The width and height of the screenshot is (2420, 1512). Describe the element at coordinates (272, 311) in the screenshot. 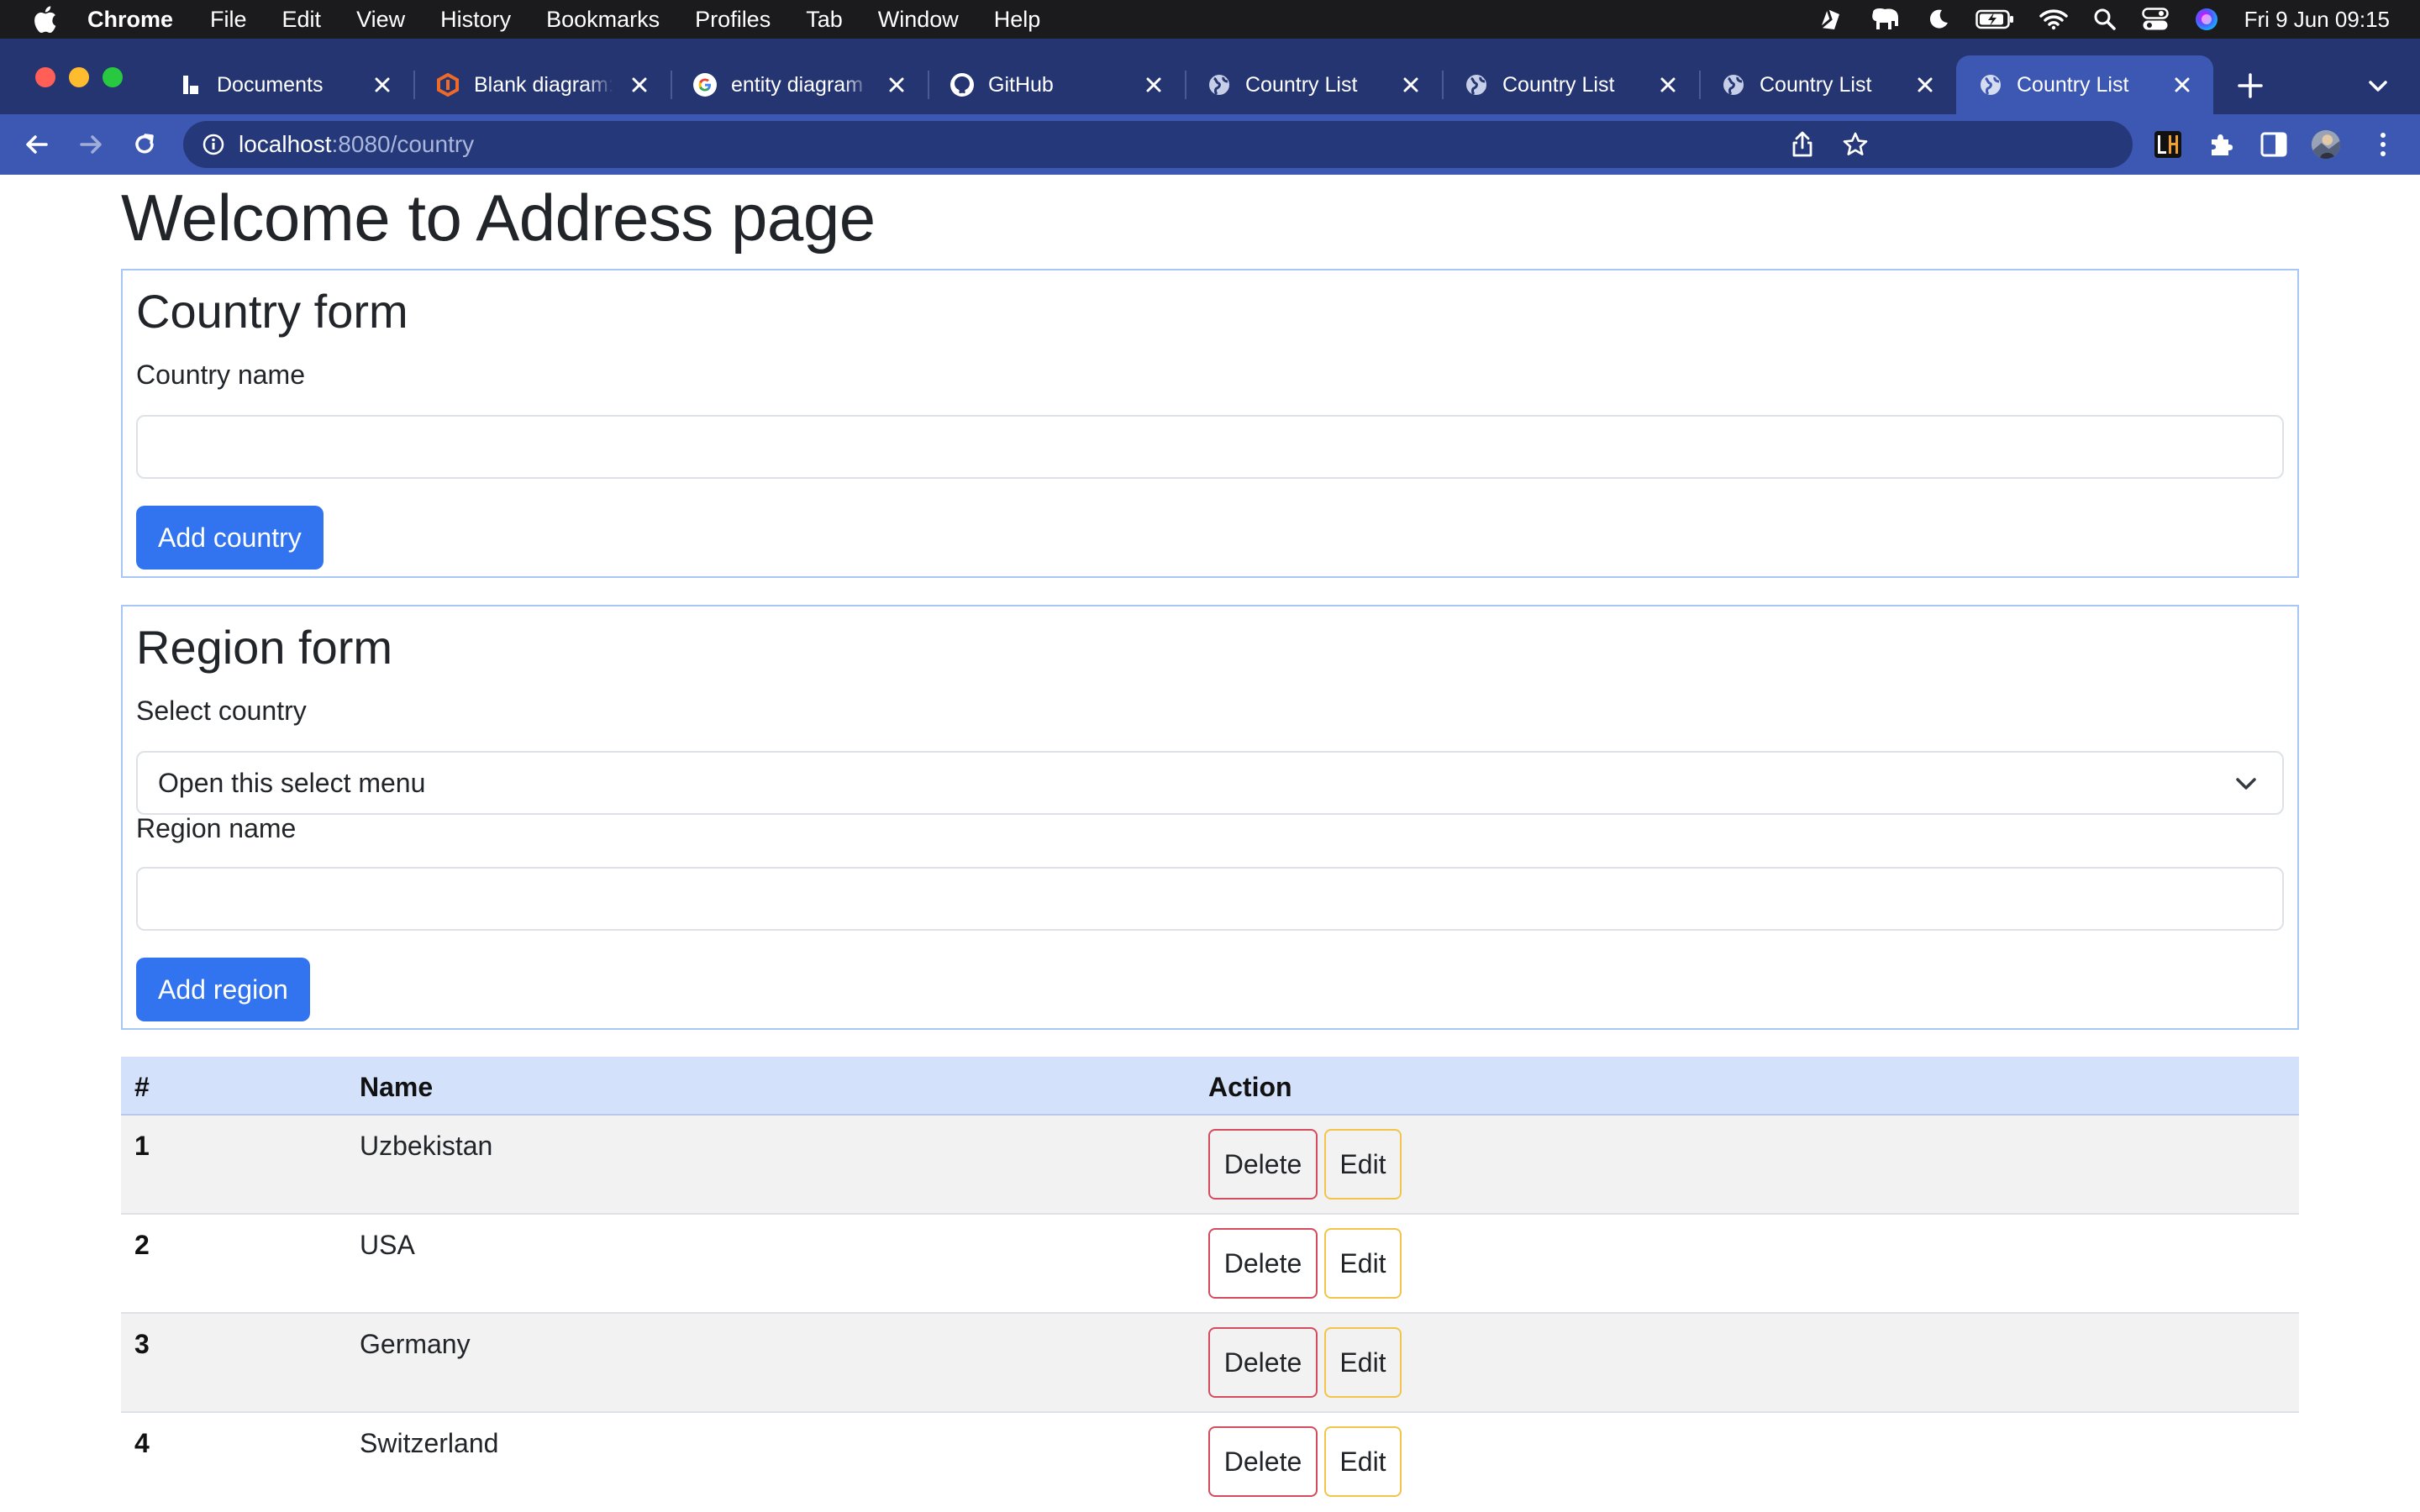

I see `country-form-heading: Country form` at that location.